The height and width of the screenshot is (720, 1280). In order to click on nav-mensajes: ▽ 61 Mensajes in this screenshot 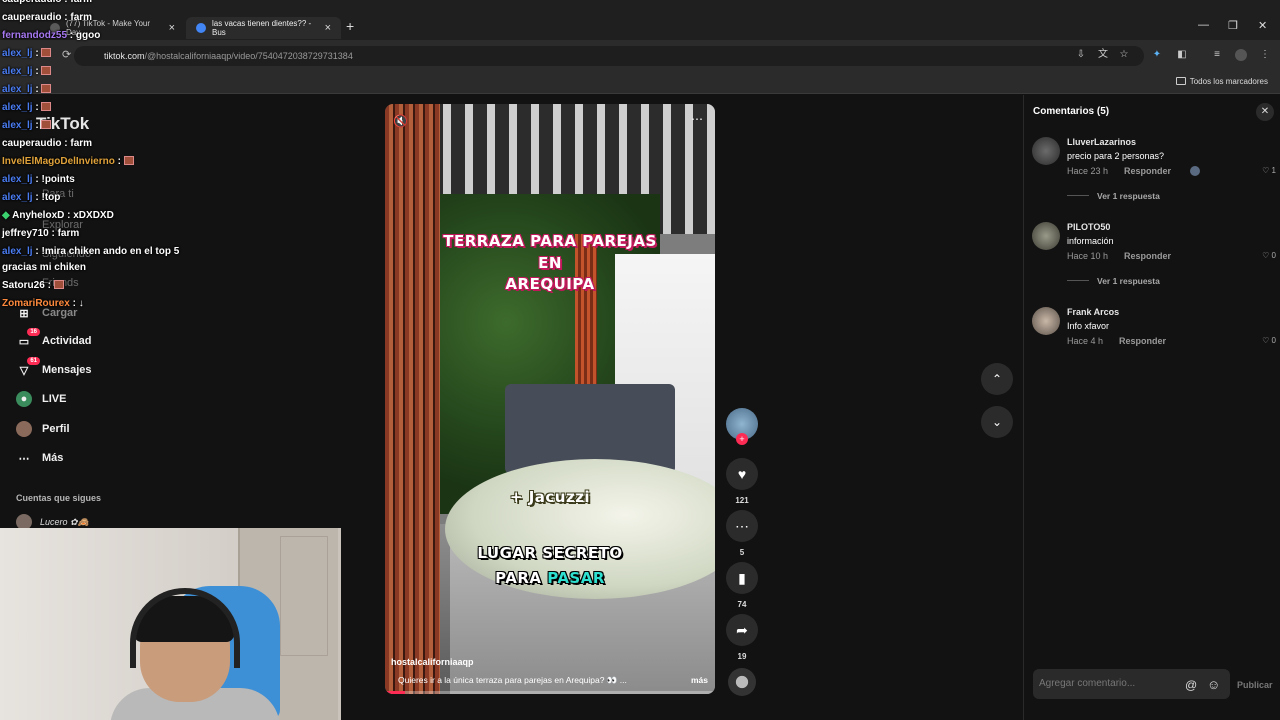, I will do `click(54, 369)`.